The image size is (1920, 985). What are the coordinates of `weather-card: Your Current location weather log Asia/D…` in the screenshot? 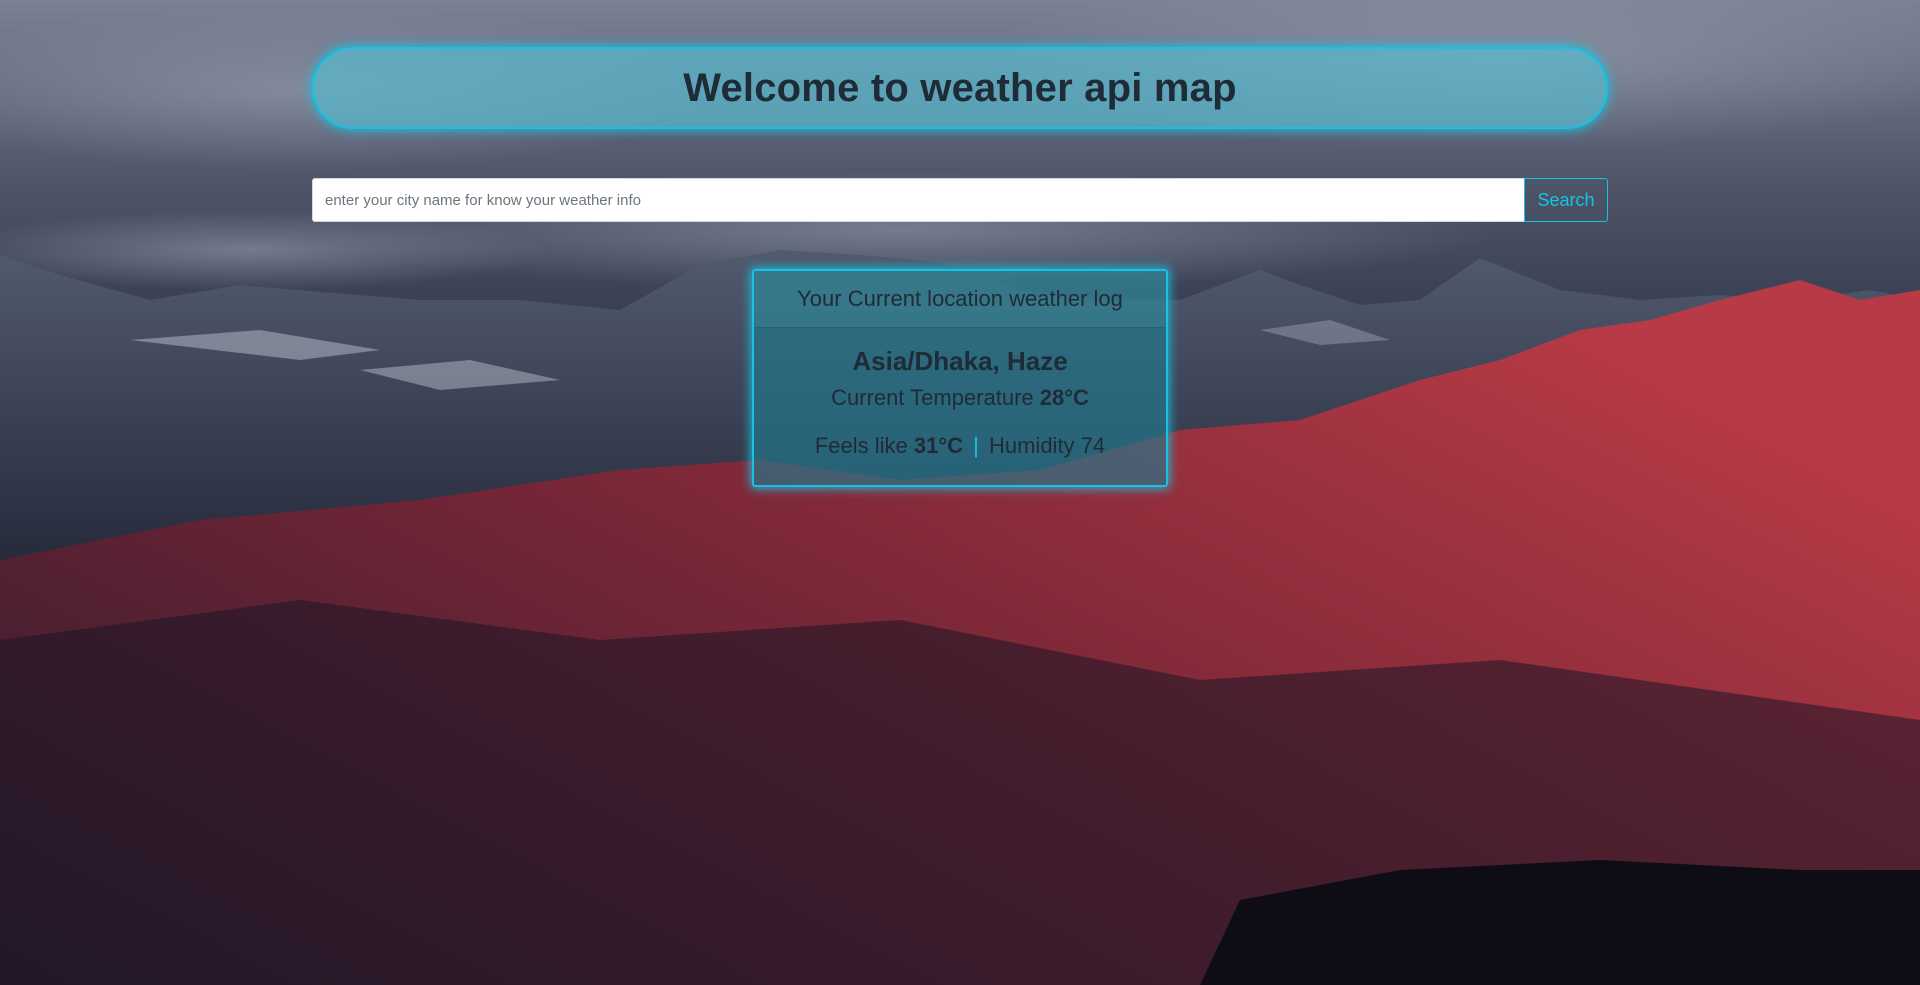 It's located at (960, 378).